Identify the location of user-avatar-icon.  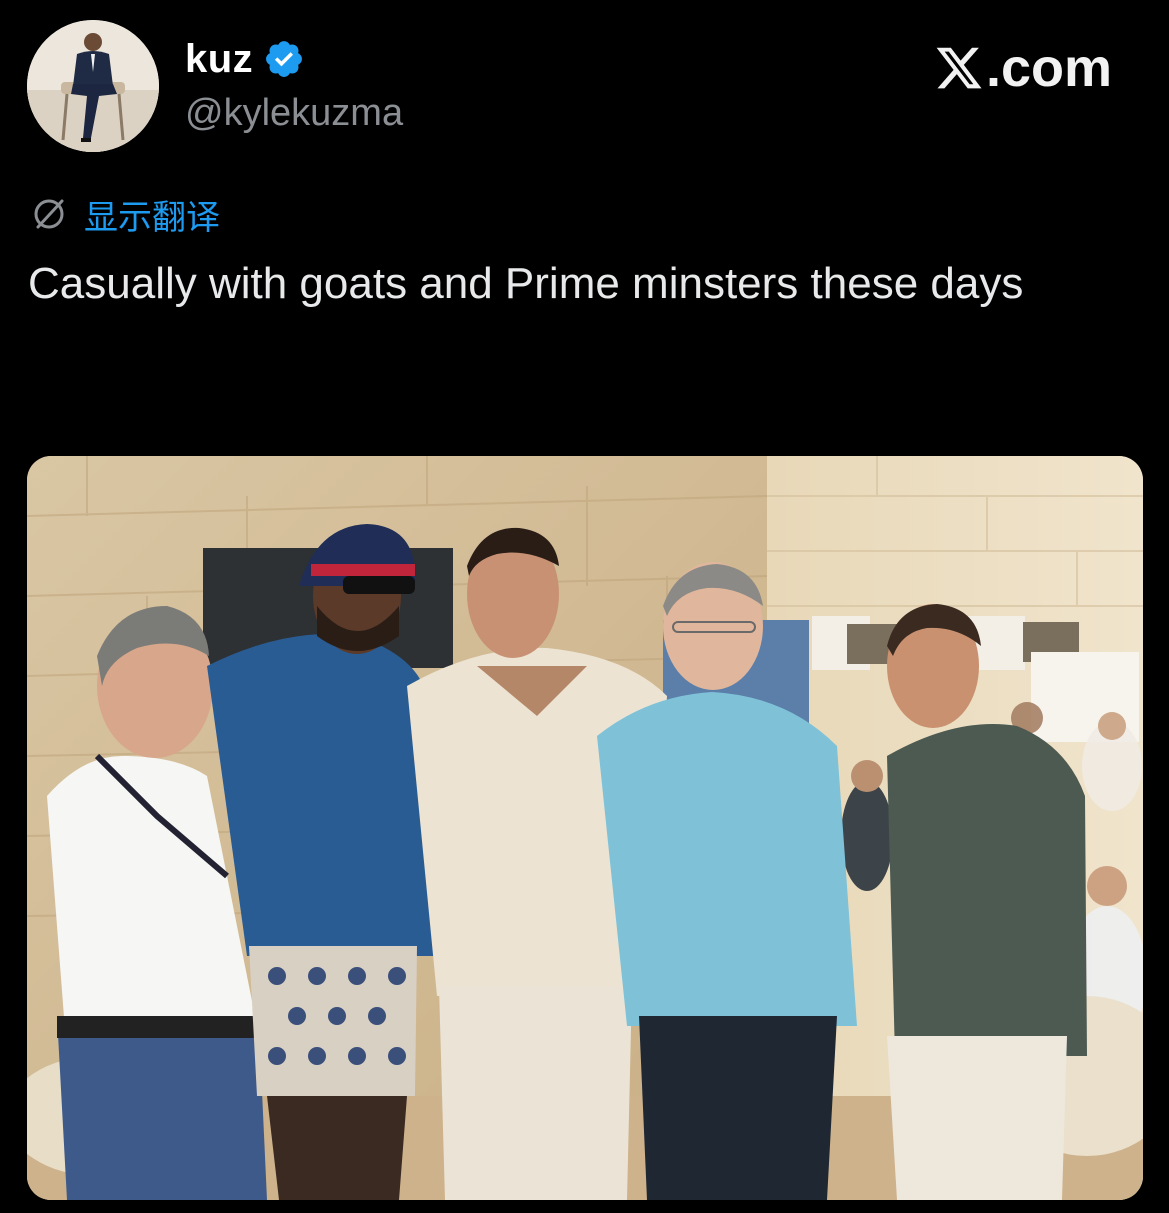
(93, 86).